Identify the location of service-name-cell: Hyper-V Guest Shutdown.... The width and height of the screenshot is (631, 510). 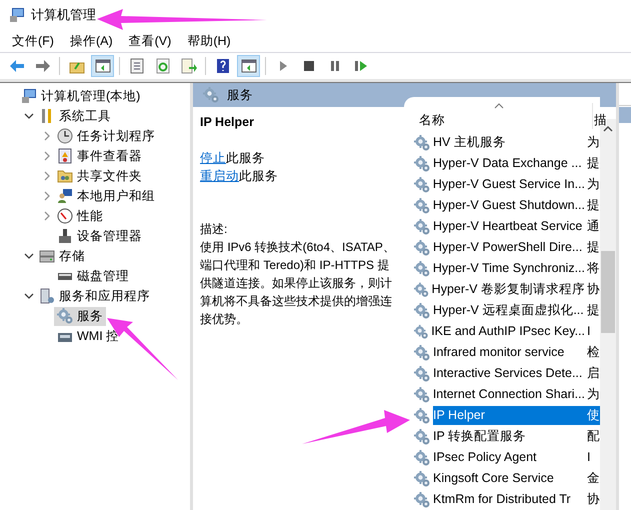
(509, 205).